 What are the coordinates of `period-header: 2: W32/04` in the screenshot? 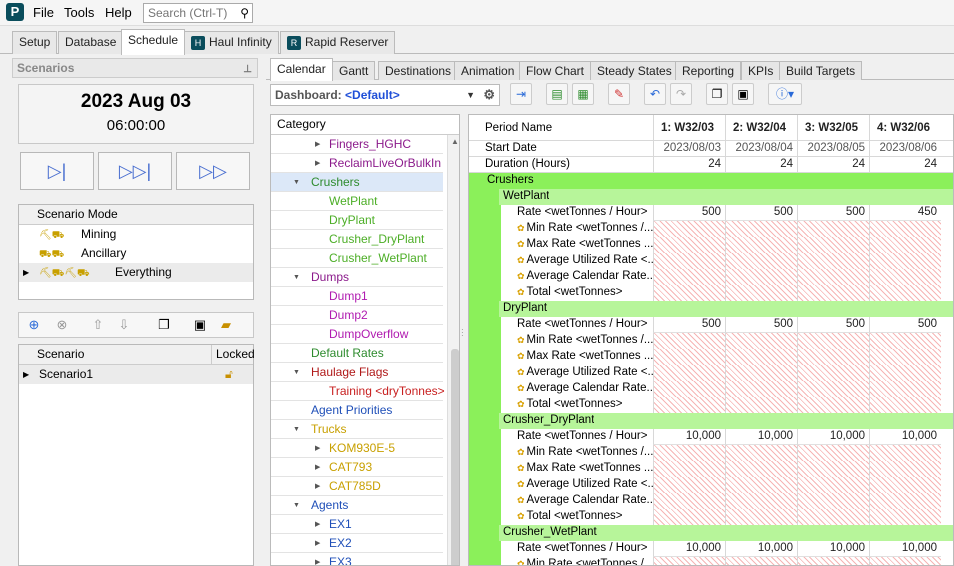 It's located at (761, 128).